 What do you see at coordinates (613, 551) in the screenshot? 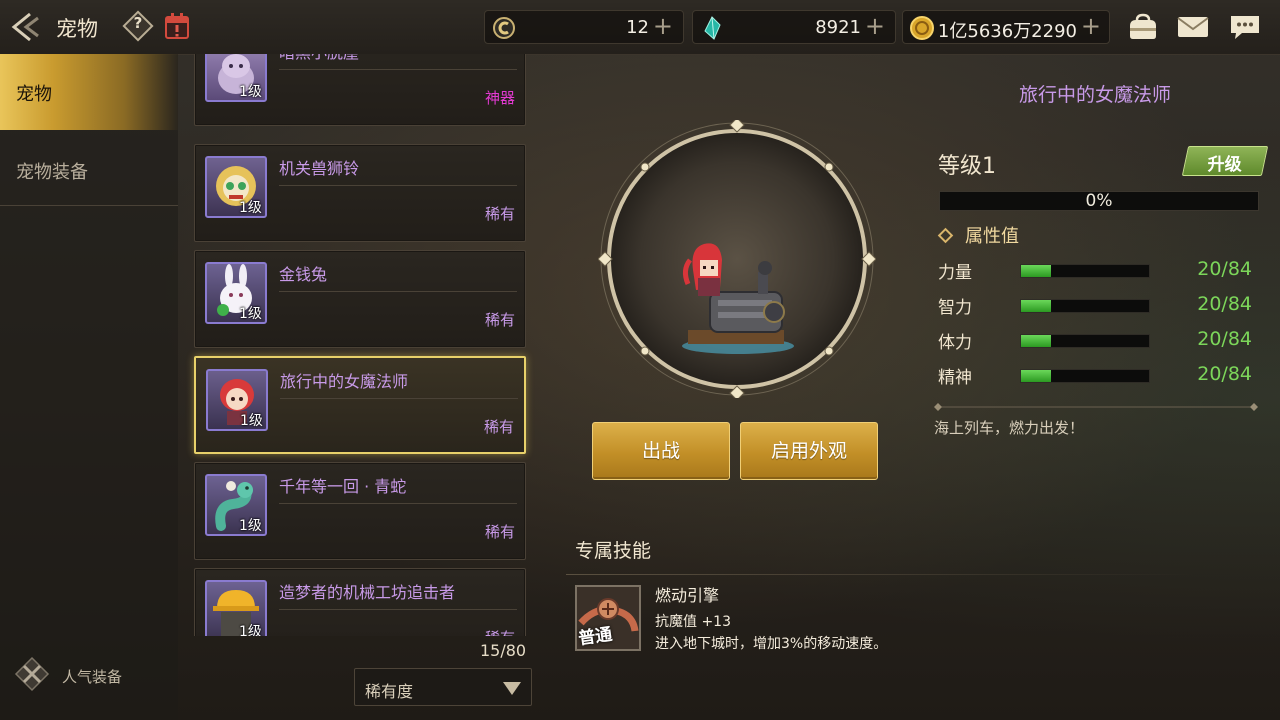
I see `exclusive-skill-title: 专属技能` at bounding box center [613, 551].